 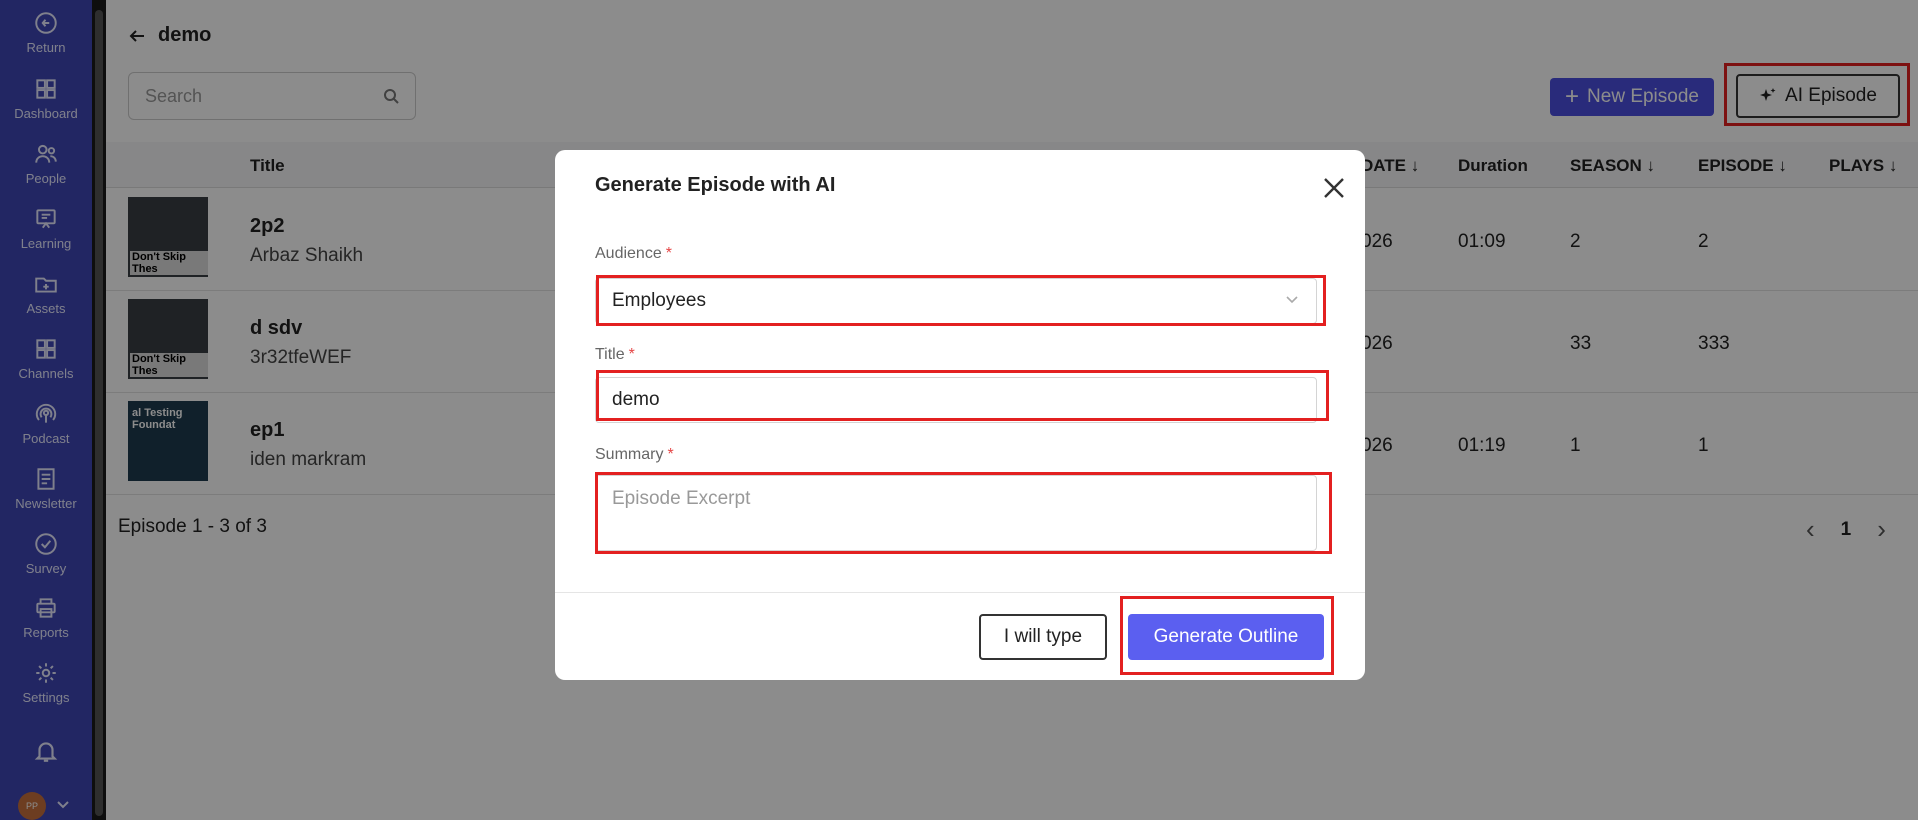 I want to click on audience-label: Audience *, so click(x=633, y=254).